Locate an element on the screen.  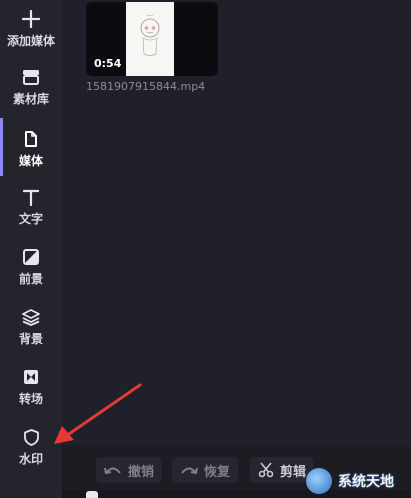
cut-label: 剪辑 is located at coordinates (293, 472).